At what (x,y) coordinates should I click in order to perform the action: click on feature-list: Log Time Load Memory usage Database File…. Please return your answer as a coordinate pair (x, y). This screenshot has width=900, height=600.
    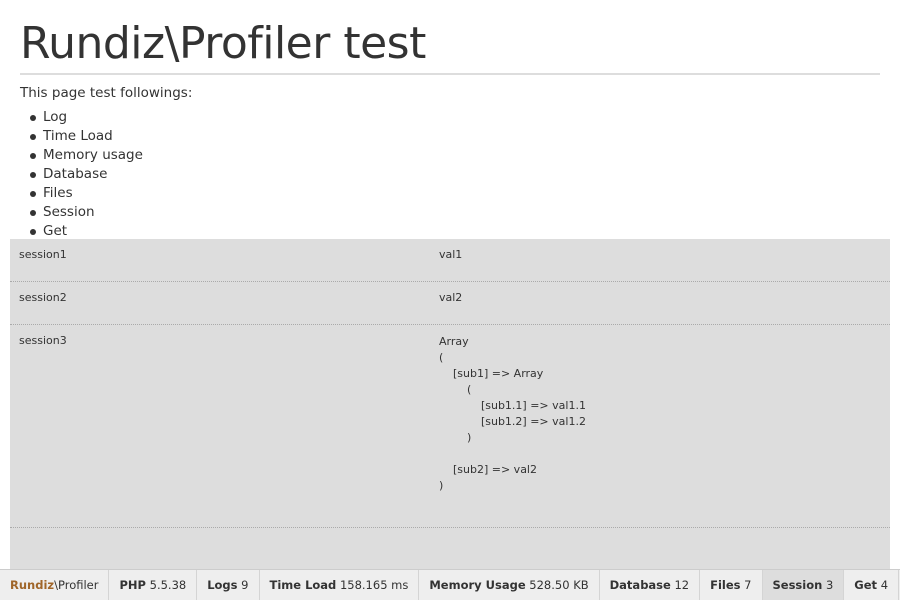
    Looking at the image, I should click on (81, 174).